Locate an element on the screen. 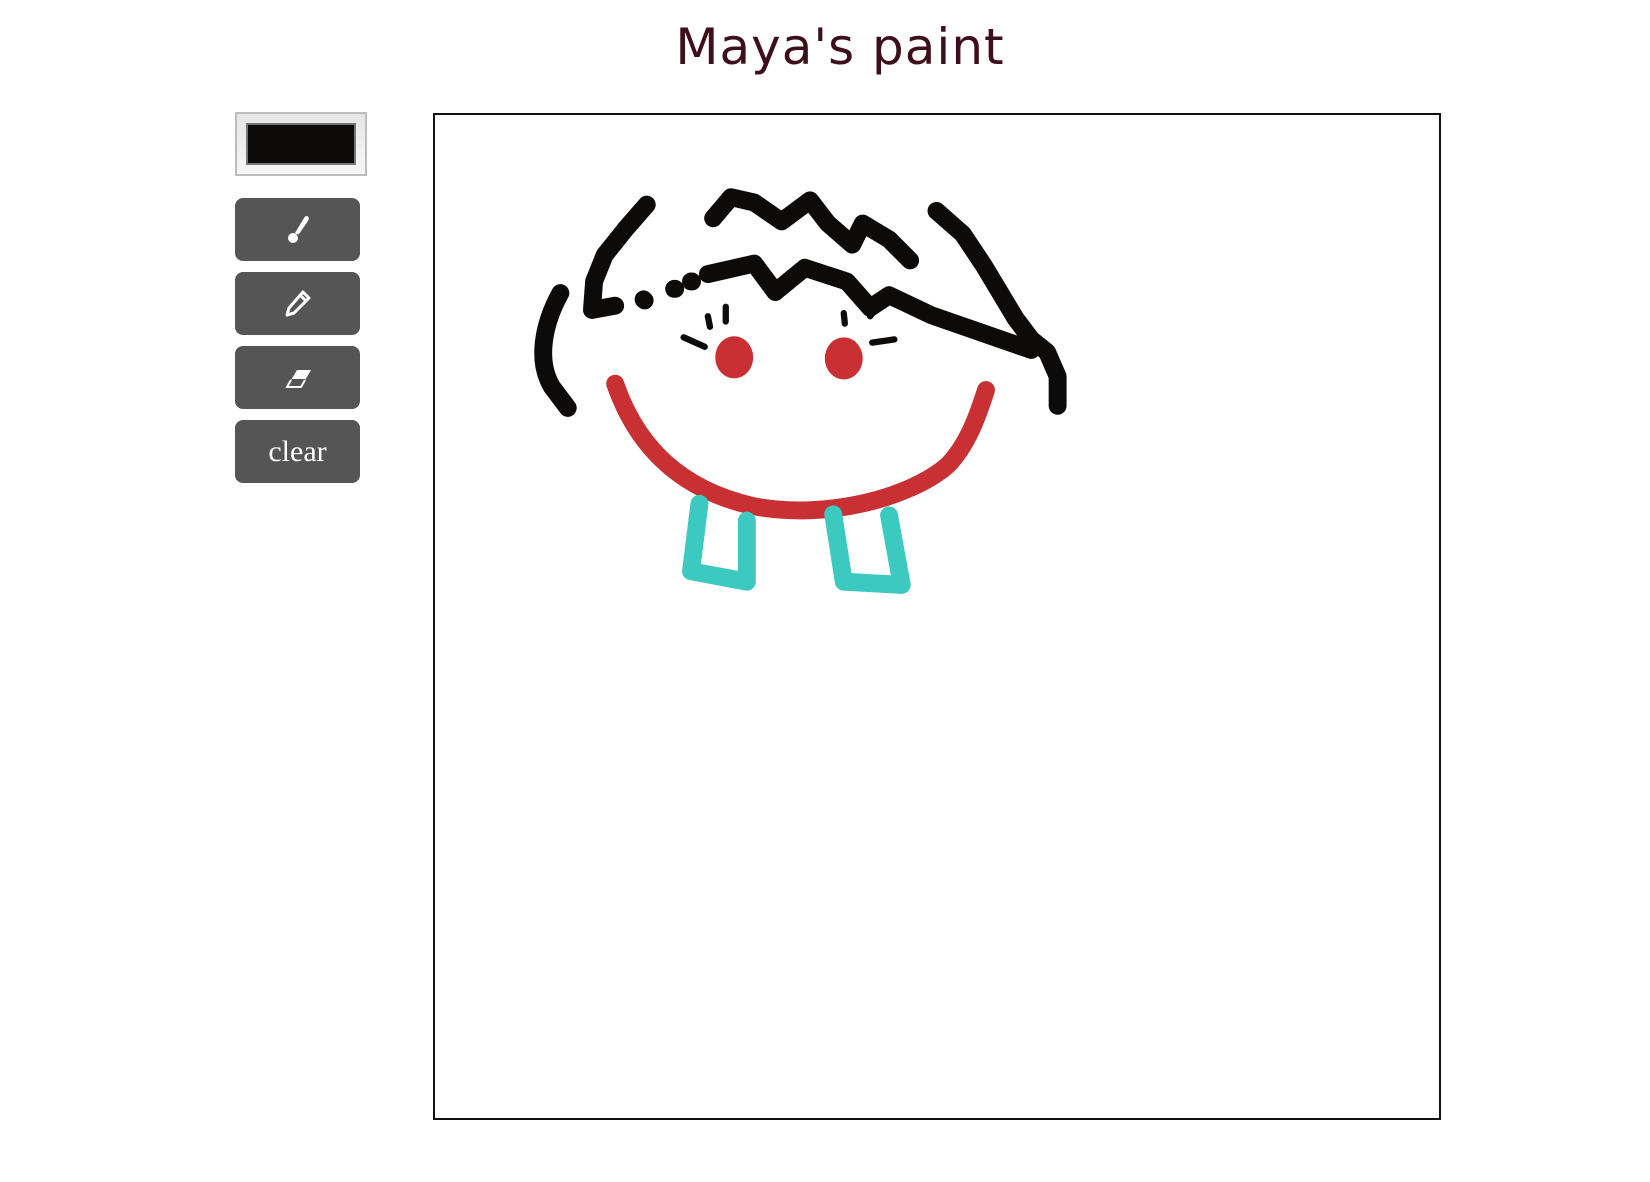 The height and width of the screenshot is (1182, 1650). eraser-tool-button is located at coordinates (297, 377).